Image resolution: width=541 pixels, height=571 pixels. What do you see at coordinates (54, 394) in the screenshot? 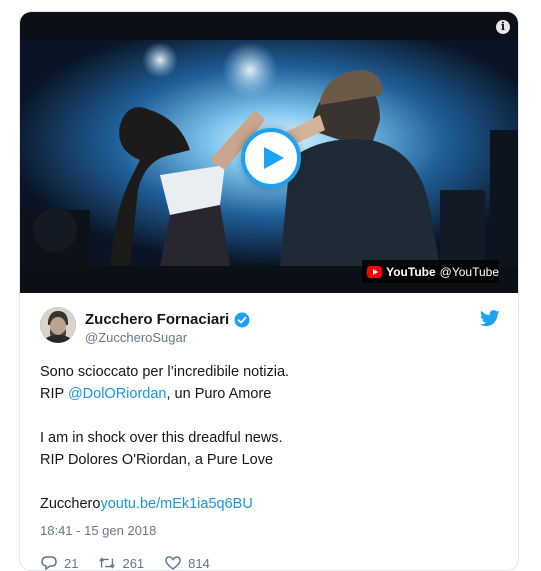
I see `tweet-line-2-prefix: RIP` at bounding box center [54, 394].